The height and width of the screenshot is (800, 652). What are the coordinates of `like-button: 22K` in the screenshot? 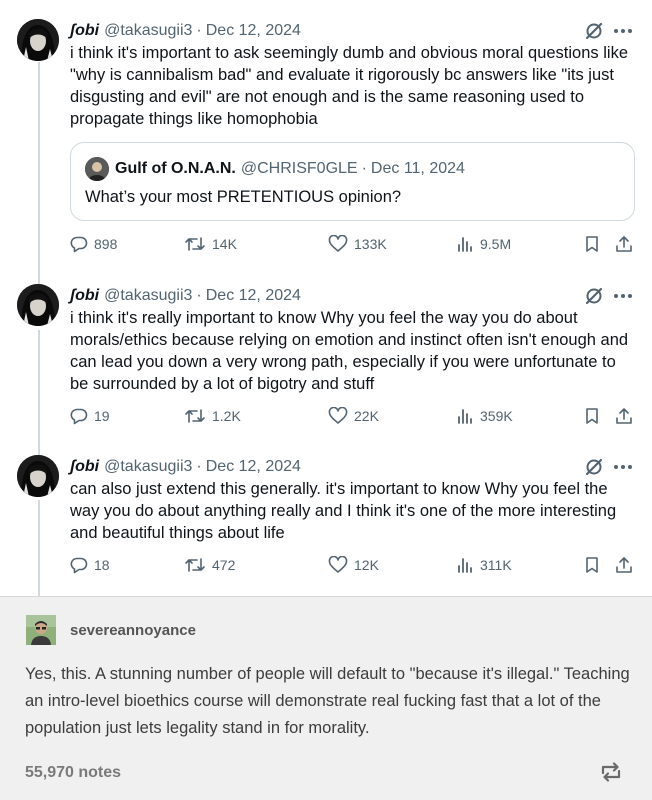 It's located at (353, 416).